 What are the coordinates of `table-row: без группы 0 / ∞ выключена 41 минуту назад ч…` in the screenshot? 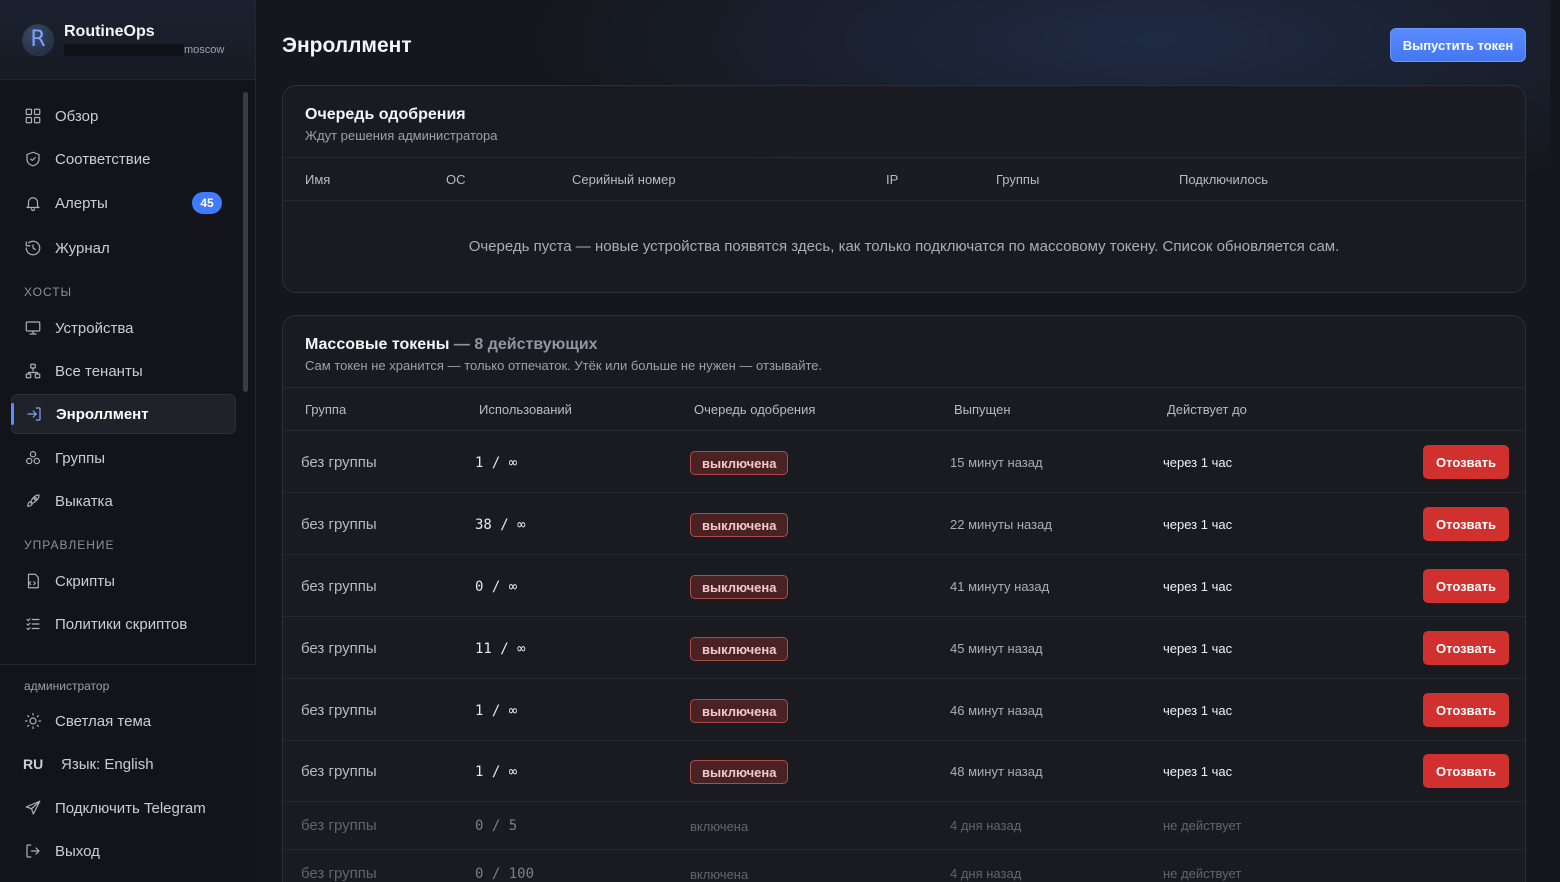 It's located at (904, 586).